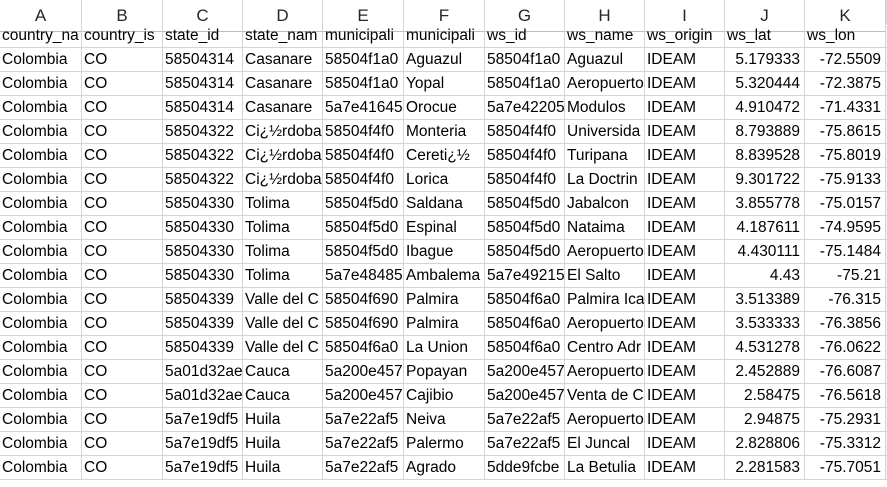 This screenshot has width=887, height=487. What do you see at coordinates (845, 228) in the screenshot?
I see `table-cell: -74.9595` at bounding box center [845, 228].